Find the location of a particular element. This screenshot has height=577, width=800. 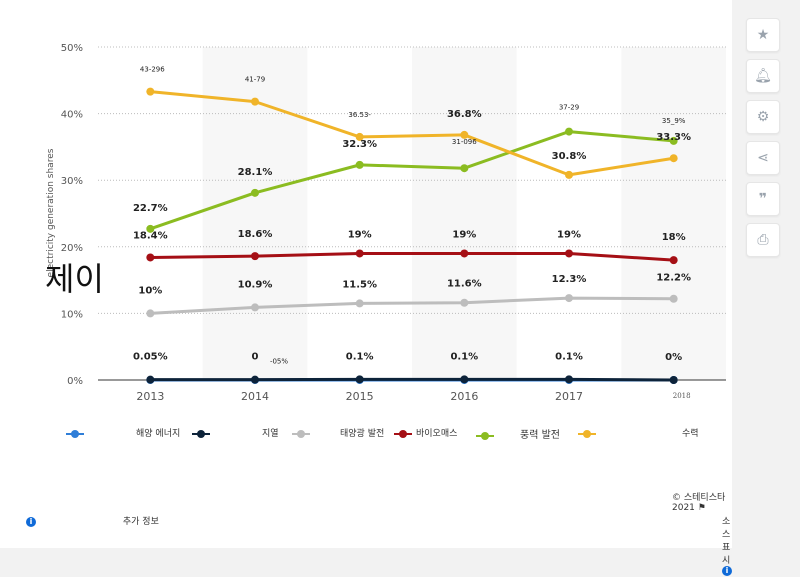

notification-button: 🔔︎ is located at coordinates (763, 76).